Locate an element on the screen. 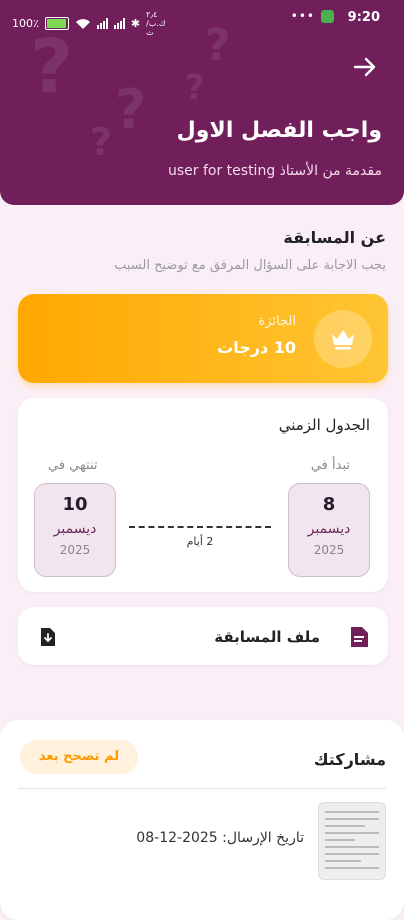 This screenshot has height=920, width=404. about-heading: عن المسابقة is located at coordinates (334, 237).